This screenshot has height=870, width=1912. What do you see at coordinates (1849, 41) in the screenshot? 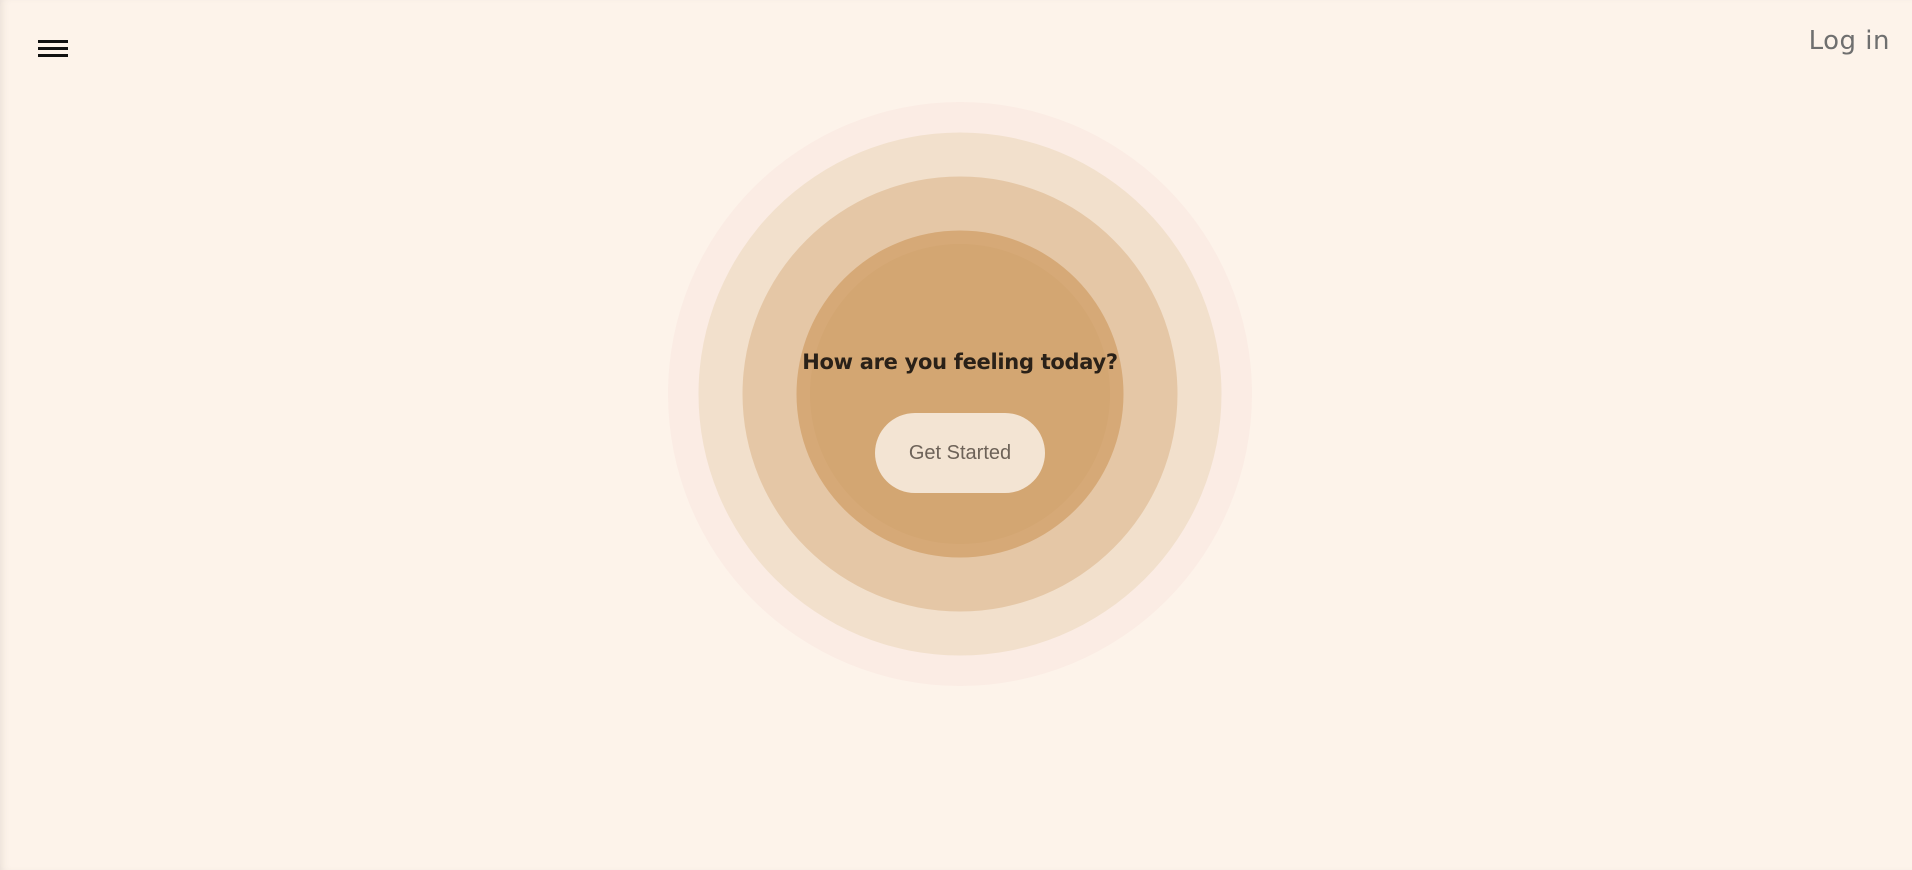
I see `login-link: Log in` at bounding box center [1849, 41].